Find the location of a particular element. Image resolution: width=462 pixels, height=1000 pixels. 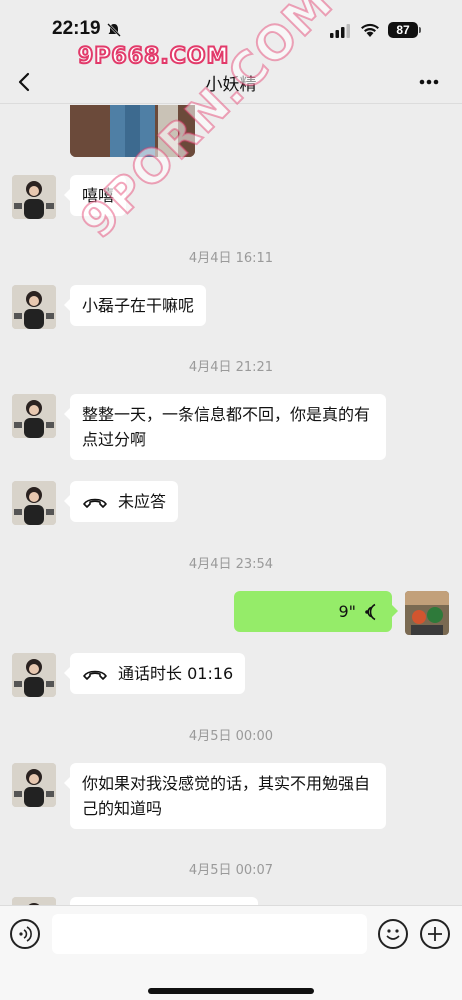

timestamp: 4月4日 21:21 is located at coordinates (231, 367).